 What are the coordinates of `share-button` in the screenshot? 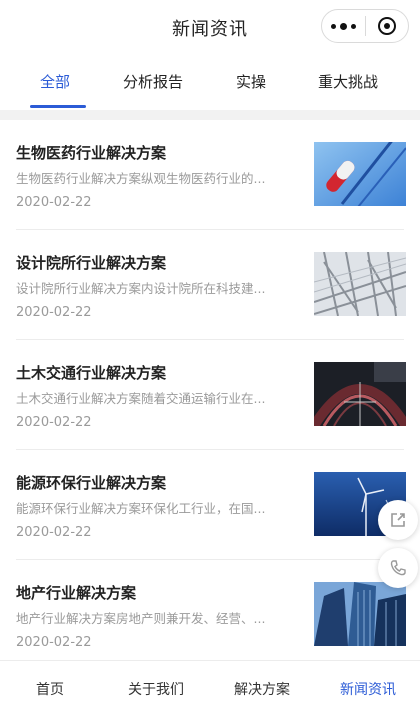 It's located at (398, 520).